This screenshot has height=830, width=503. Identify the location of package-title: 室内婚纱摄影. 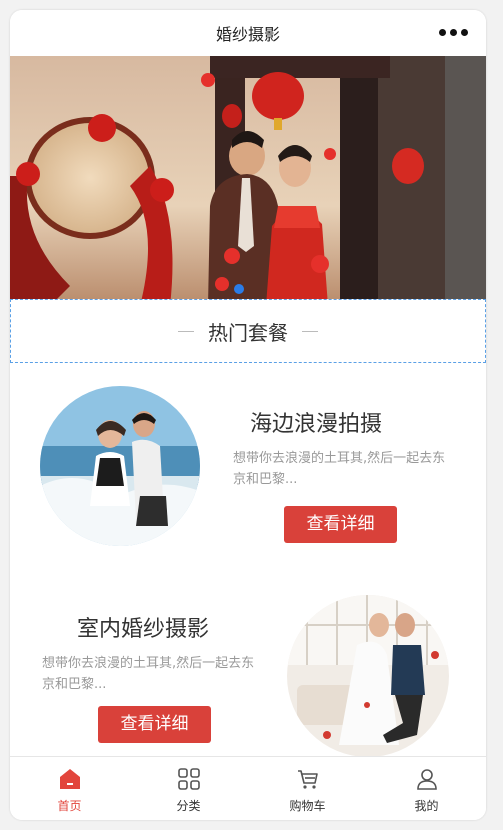
(143, 629).